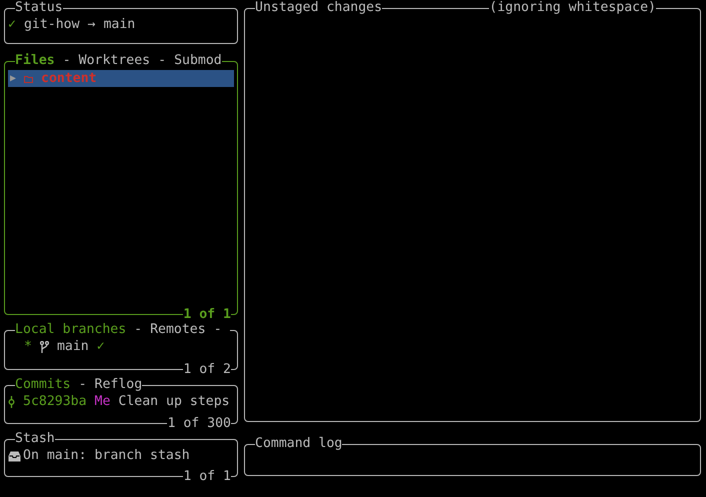 This screenshot has height=497, width=706. Describe the element at coordinates (318, 8) in the screenshot. I see `panel-title: Unstaged changes` at that location.